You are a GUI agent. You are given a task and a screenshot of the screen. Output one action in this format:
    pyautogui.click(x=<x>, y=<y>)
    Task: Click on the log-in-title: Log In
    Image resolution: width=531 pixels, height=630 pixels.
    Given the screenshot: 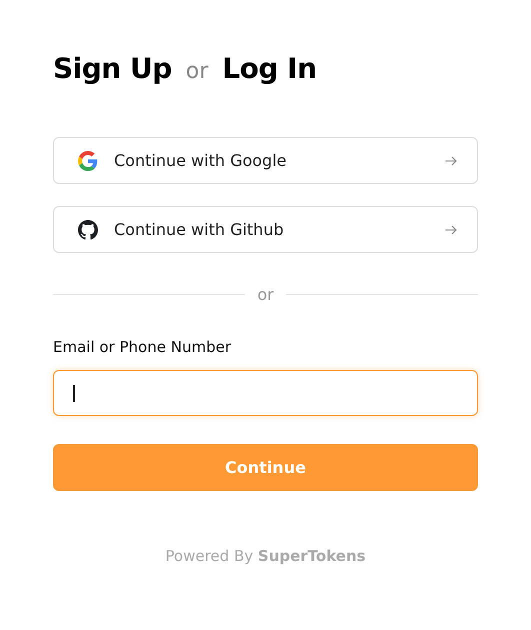 What is the action you would take?
    pyautogui.click(x=269, y=68)
    